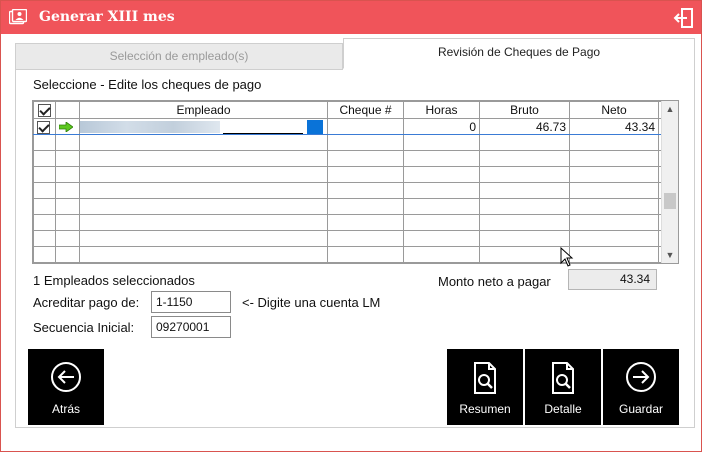 The height and width of the screenshot is (452, 702). Describe the element at coordinates (147, 84) in the screenshot. I see `section-label: Seleccione - Edite los cheques de pago` at that location.